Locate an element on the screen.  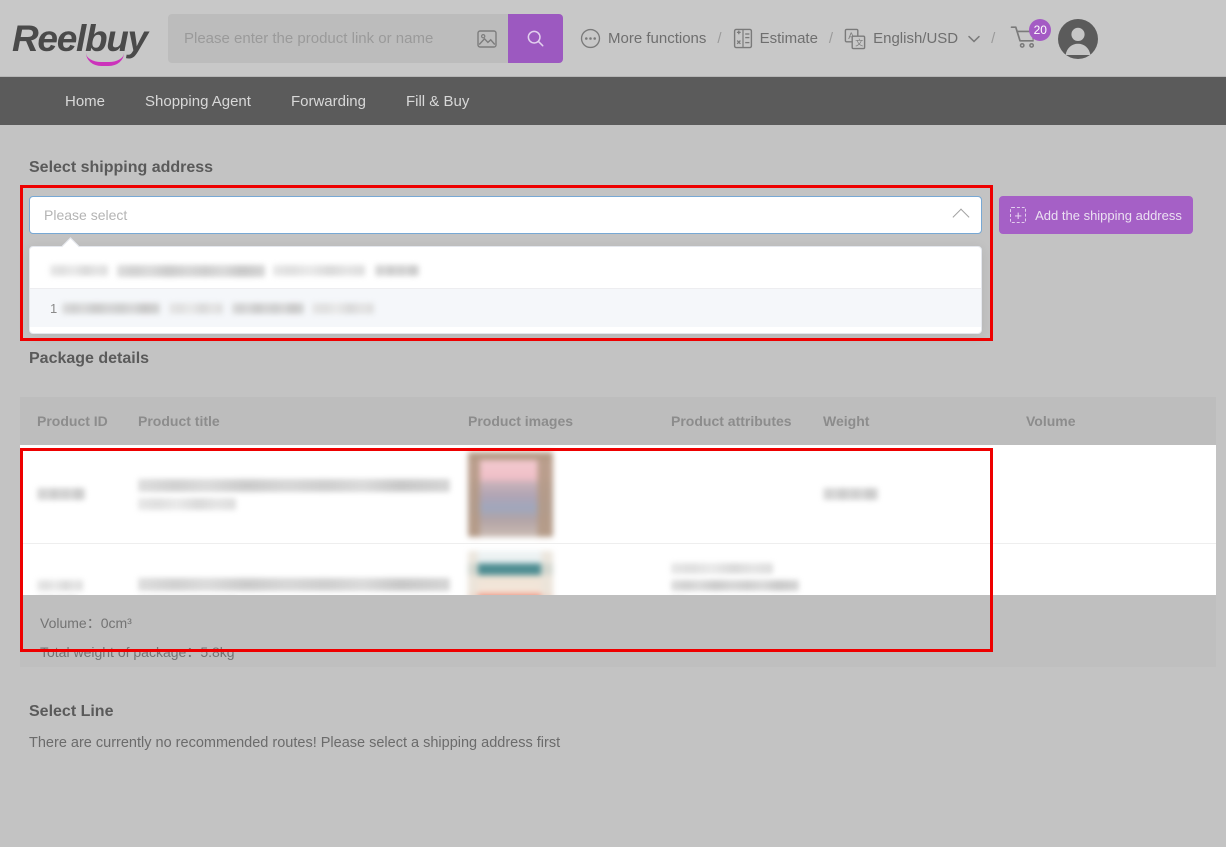
summary-volume-value: 0cm³ is located at coordinates (116, 623).